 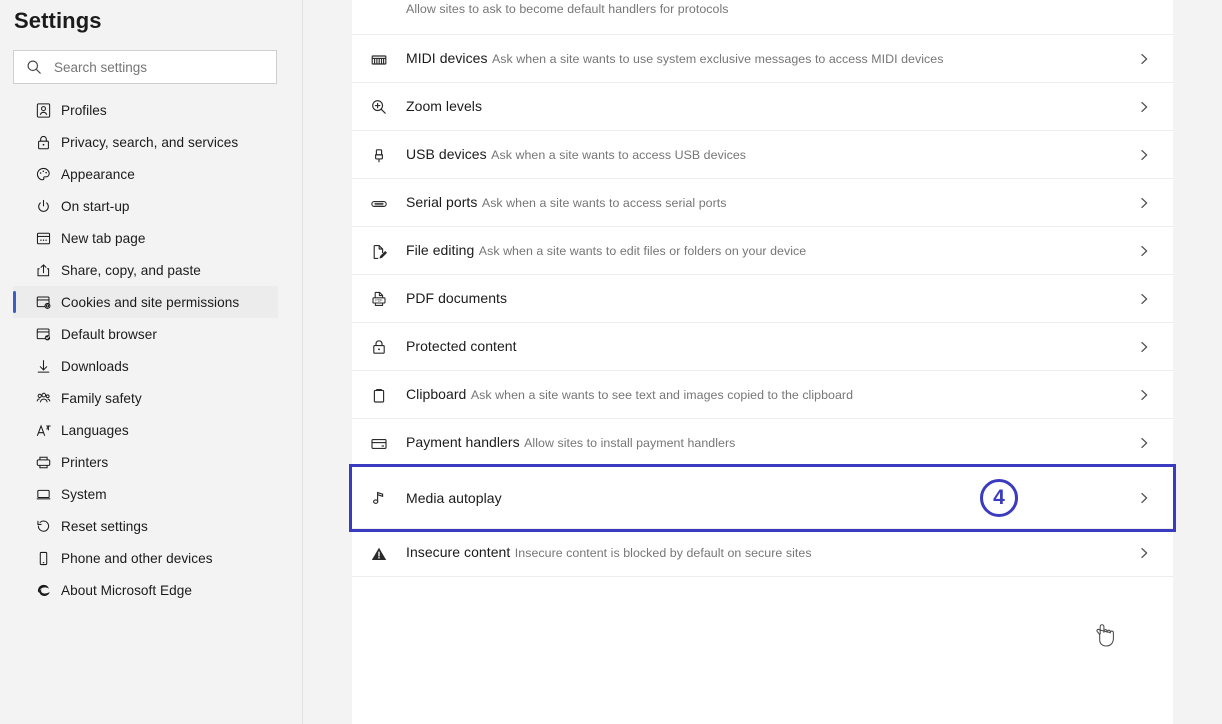 What do you see at coordinates (48, 334) in the screenshot?
I see `default-browser-icon` at bounding box center [48, 334].